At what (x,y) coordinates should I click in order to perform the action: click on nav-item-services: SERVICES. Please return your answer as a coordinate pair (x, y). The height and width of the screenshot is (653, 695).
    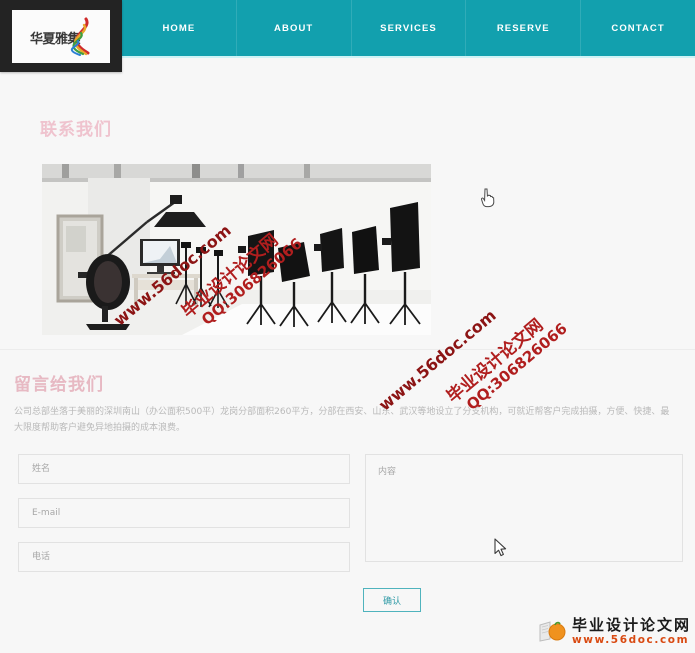
    Looking at the image, I should click on (409, 28).